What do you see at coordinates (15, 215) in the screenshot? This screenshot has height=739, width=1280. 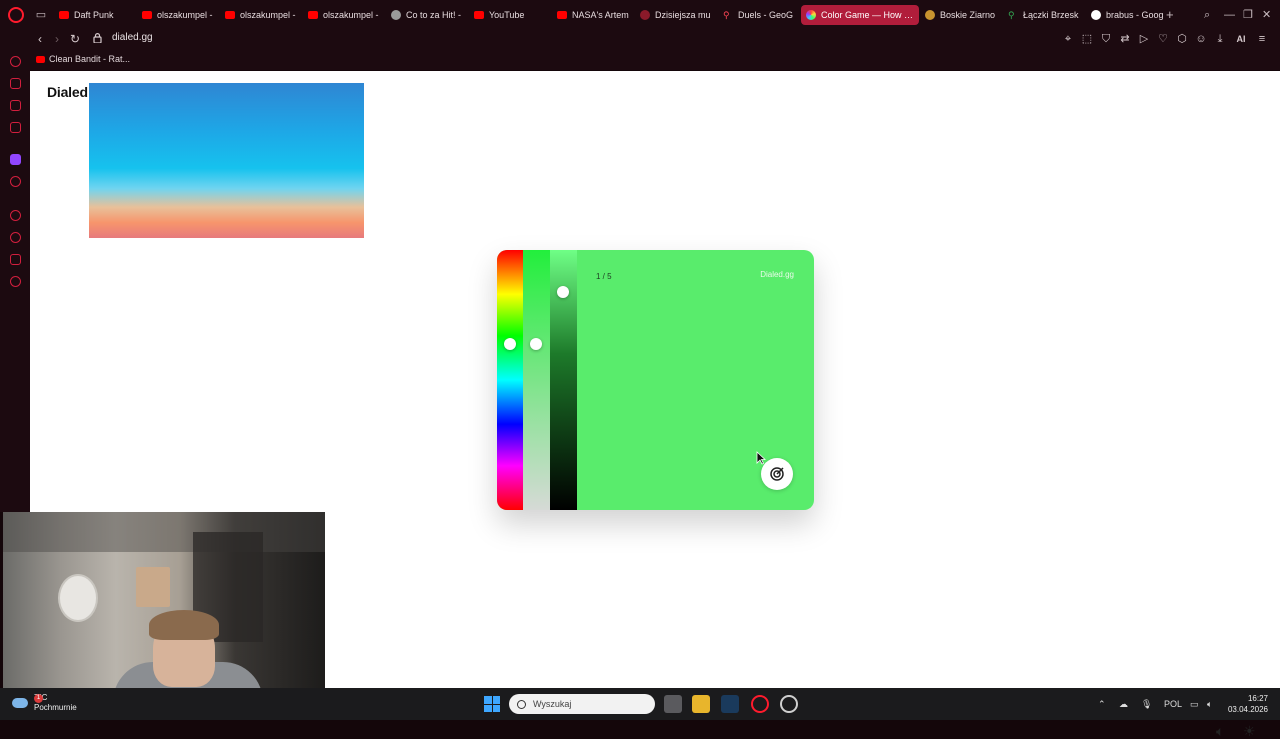 I see `player-icon` at bounding box center [15, 215].